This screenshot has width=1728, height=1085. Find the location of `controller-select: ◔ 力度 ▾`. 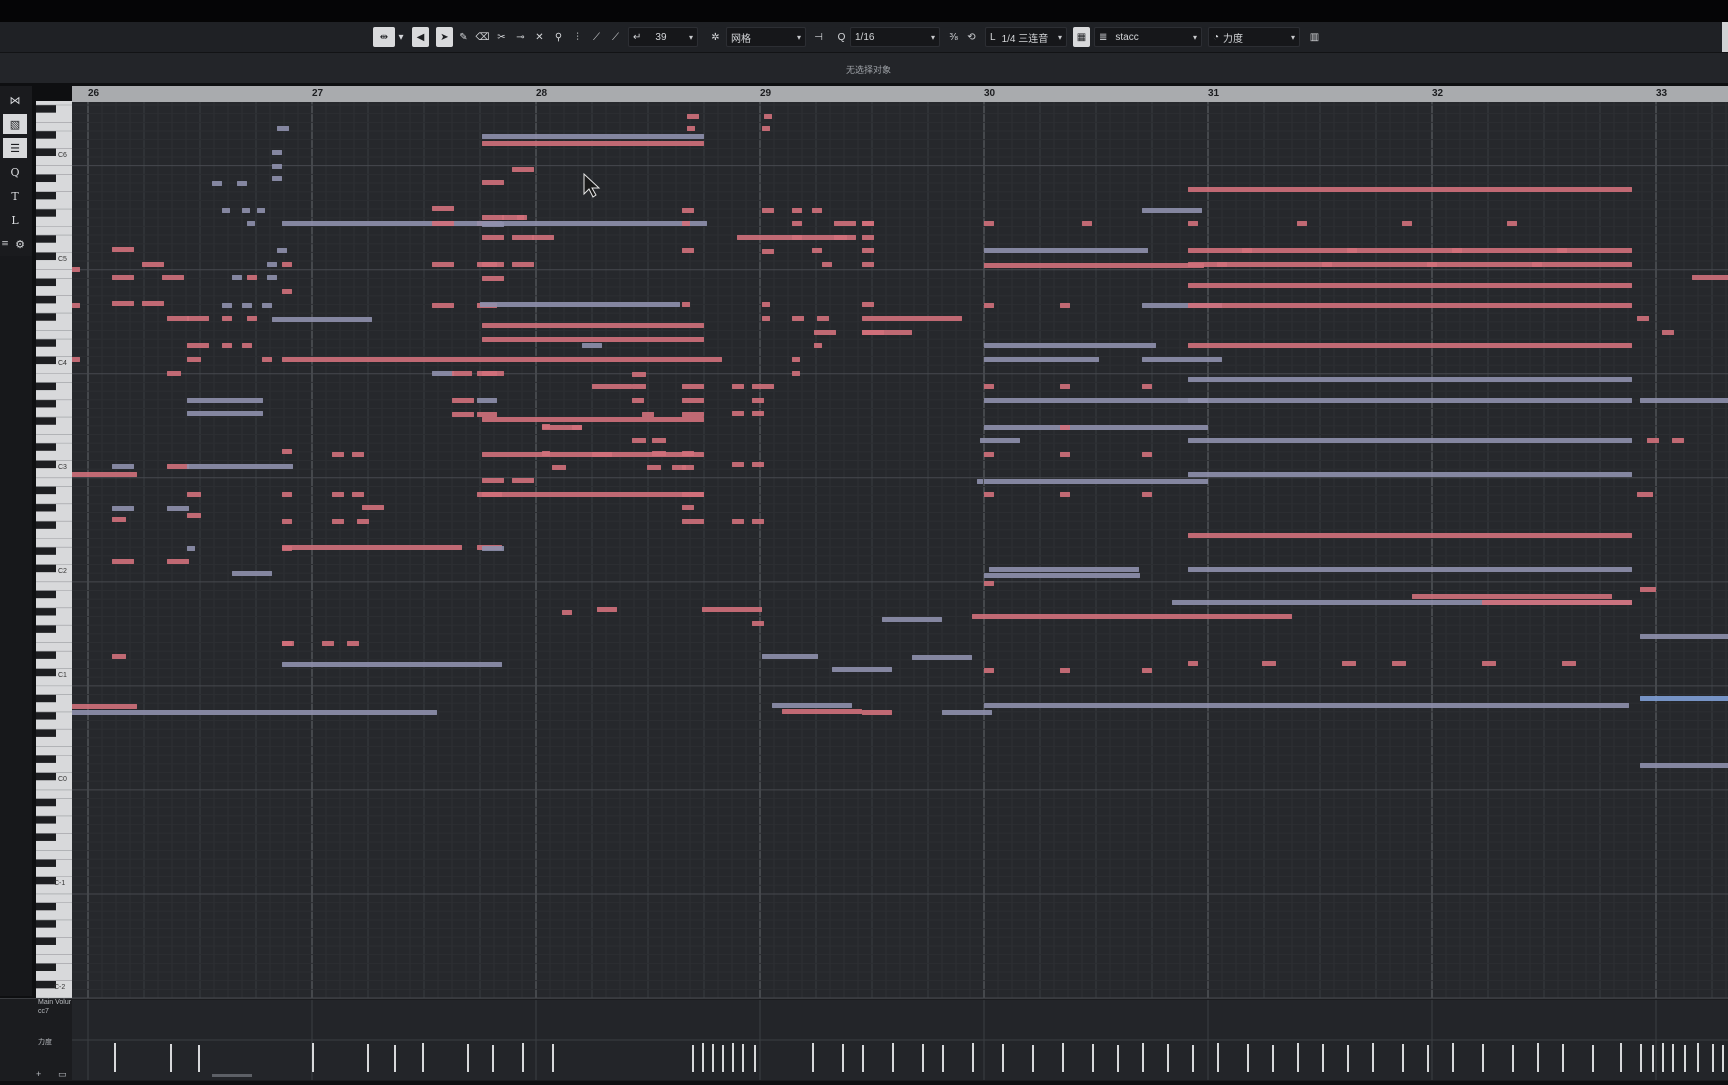

controller-select: ◔ 力度 ▾ is located at coordinates (1254, 37).